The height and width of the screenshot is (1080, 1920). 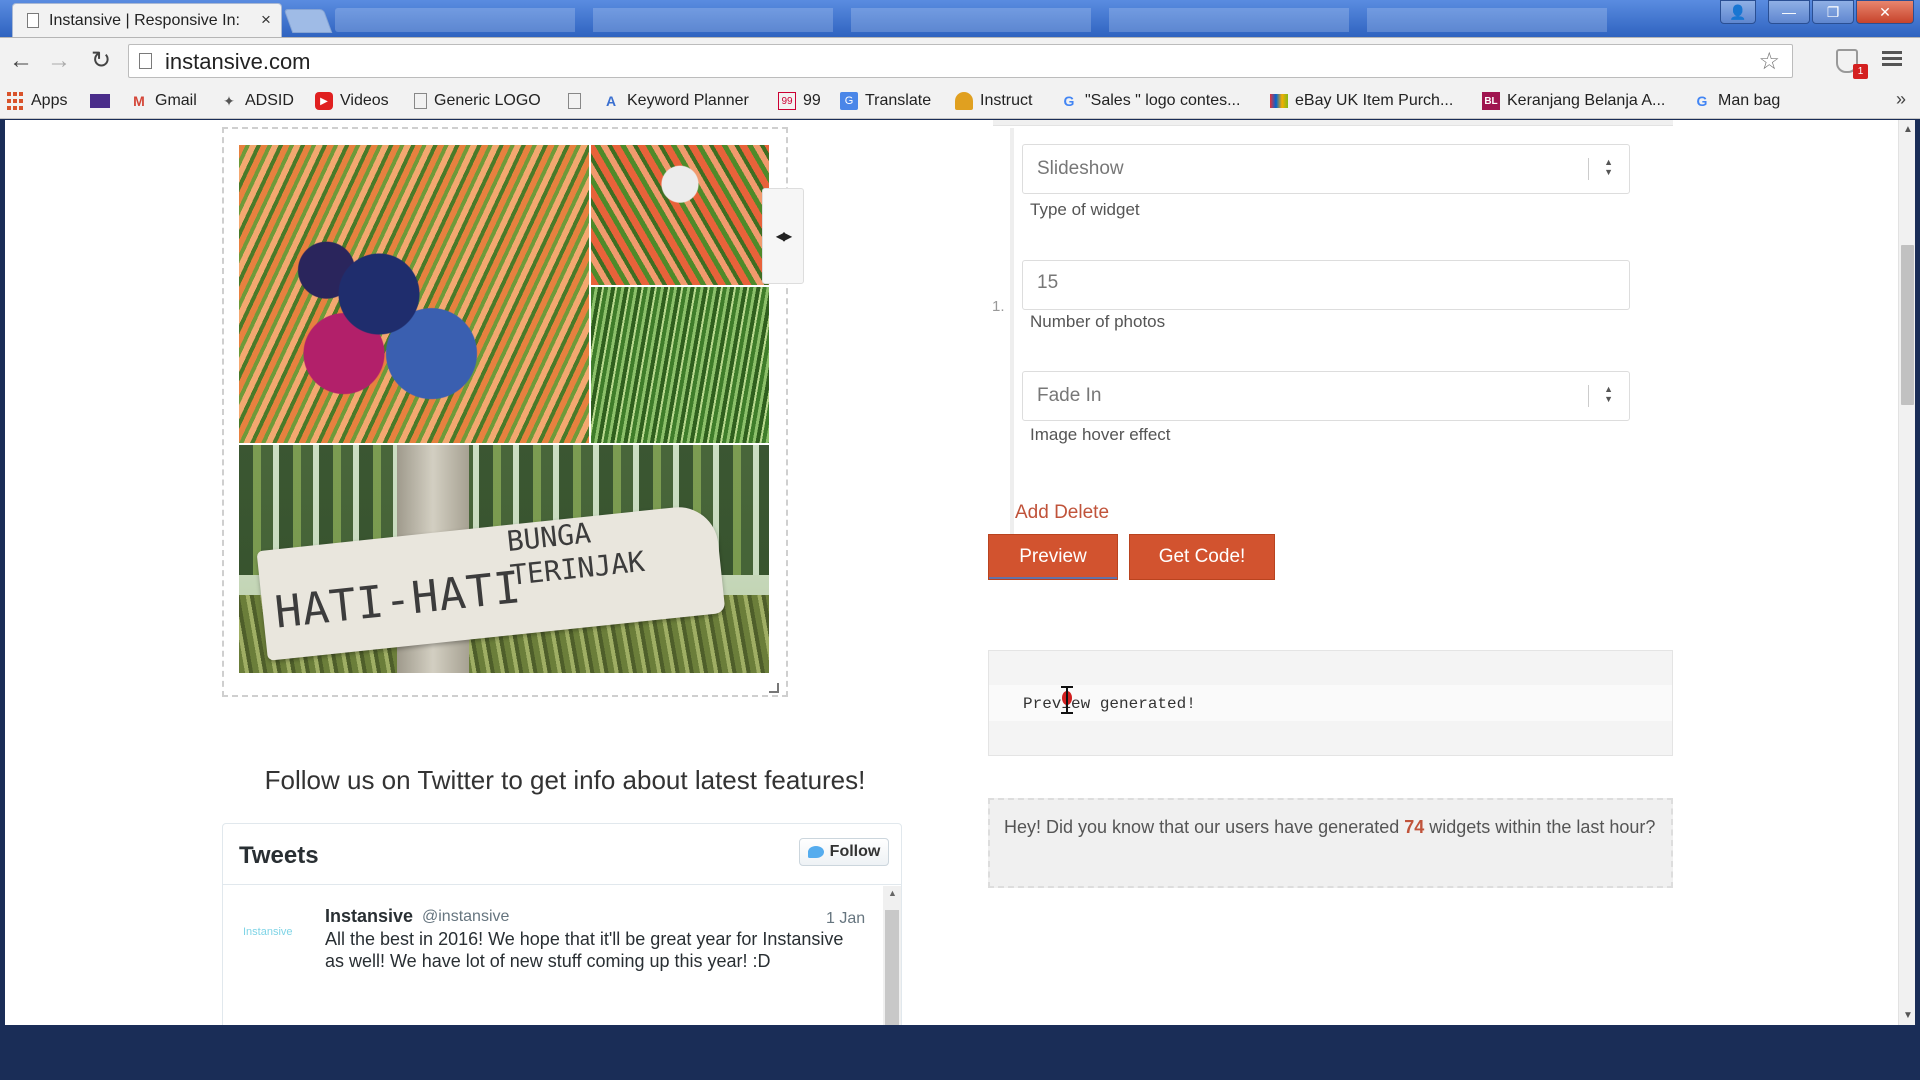 I want to click on page-scroll-thumb, so click(x=1907, y=325).